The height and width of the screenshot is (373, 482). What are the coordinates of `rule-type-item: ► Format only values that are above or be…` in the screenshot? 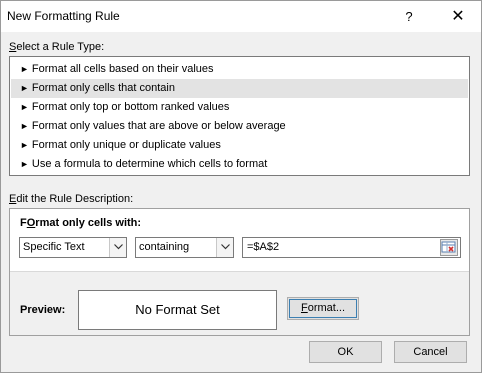 It's located at (239, 126).